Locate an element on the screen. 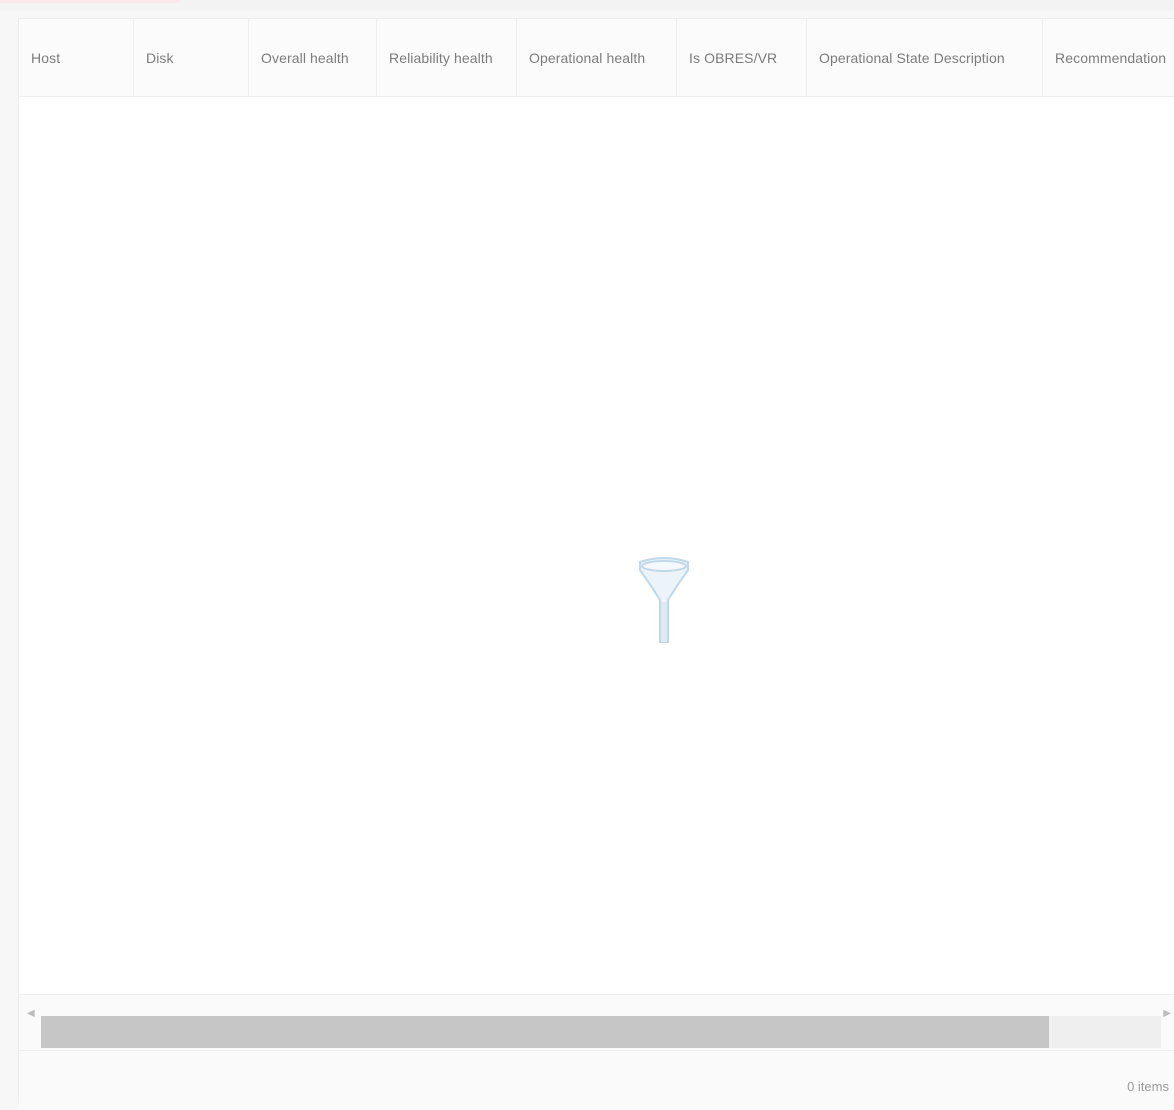 This screenshot has height=1110, width=1174. grid-footer: 0 items is located at coordinates (596, 1080).